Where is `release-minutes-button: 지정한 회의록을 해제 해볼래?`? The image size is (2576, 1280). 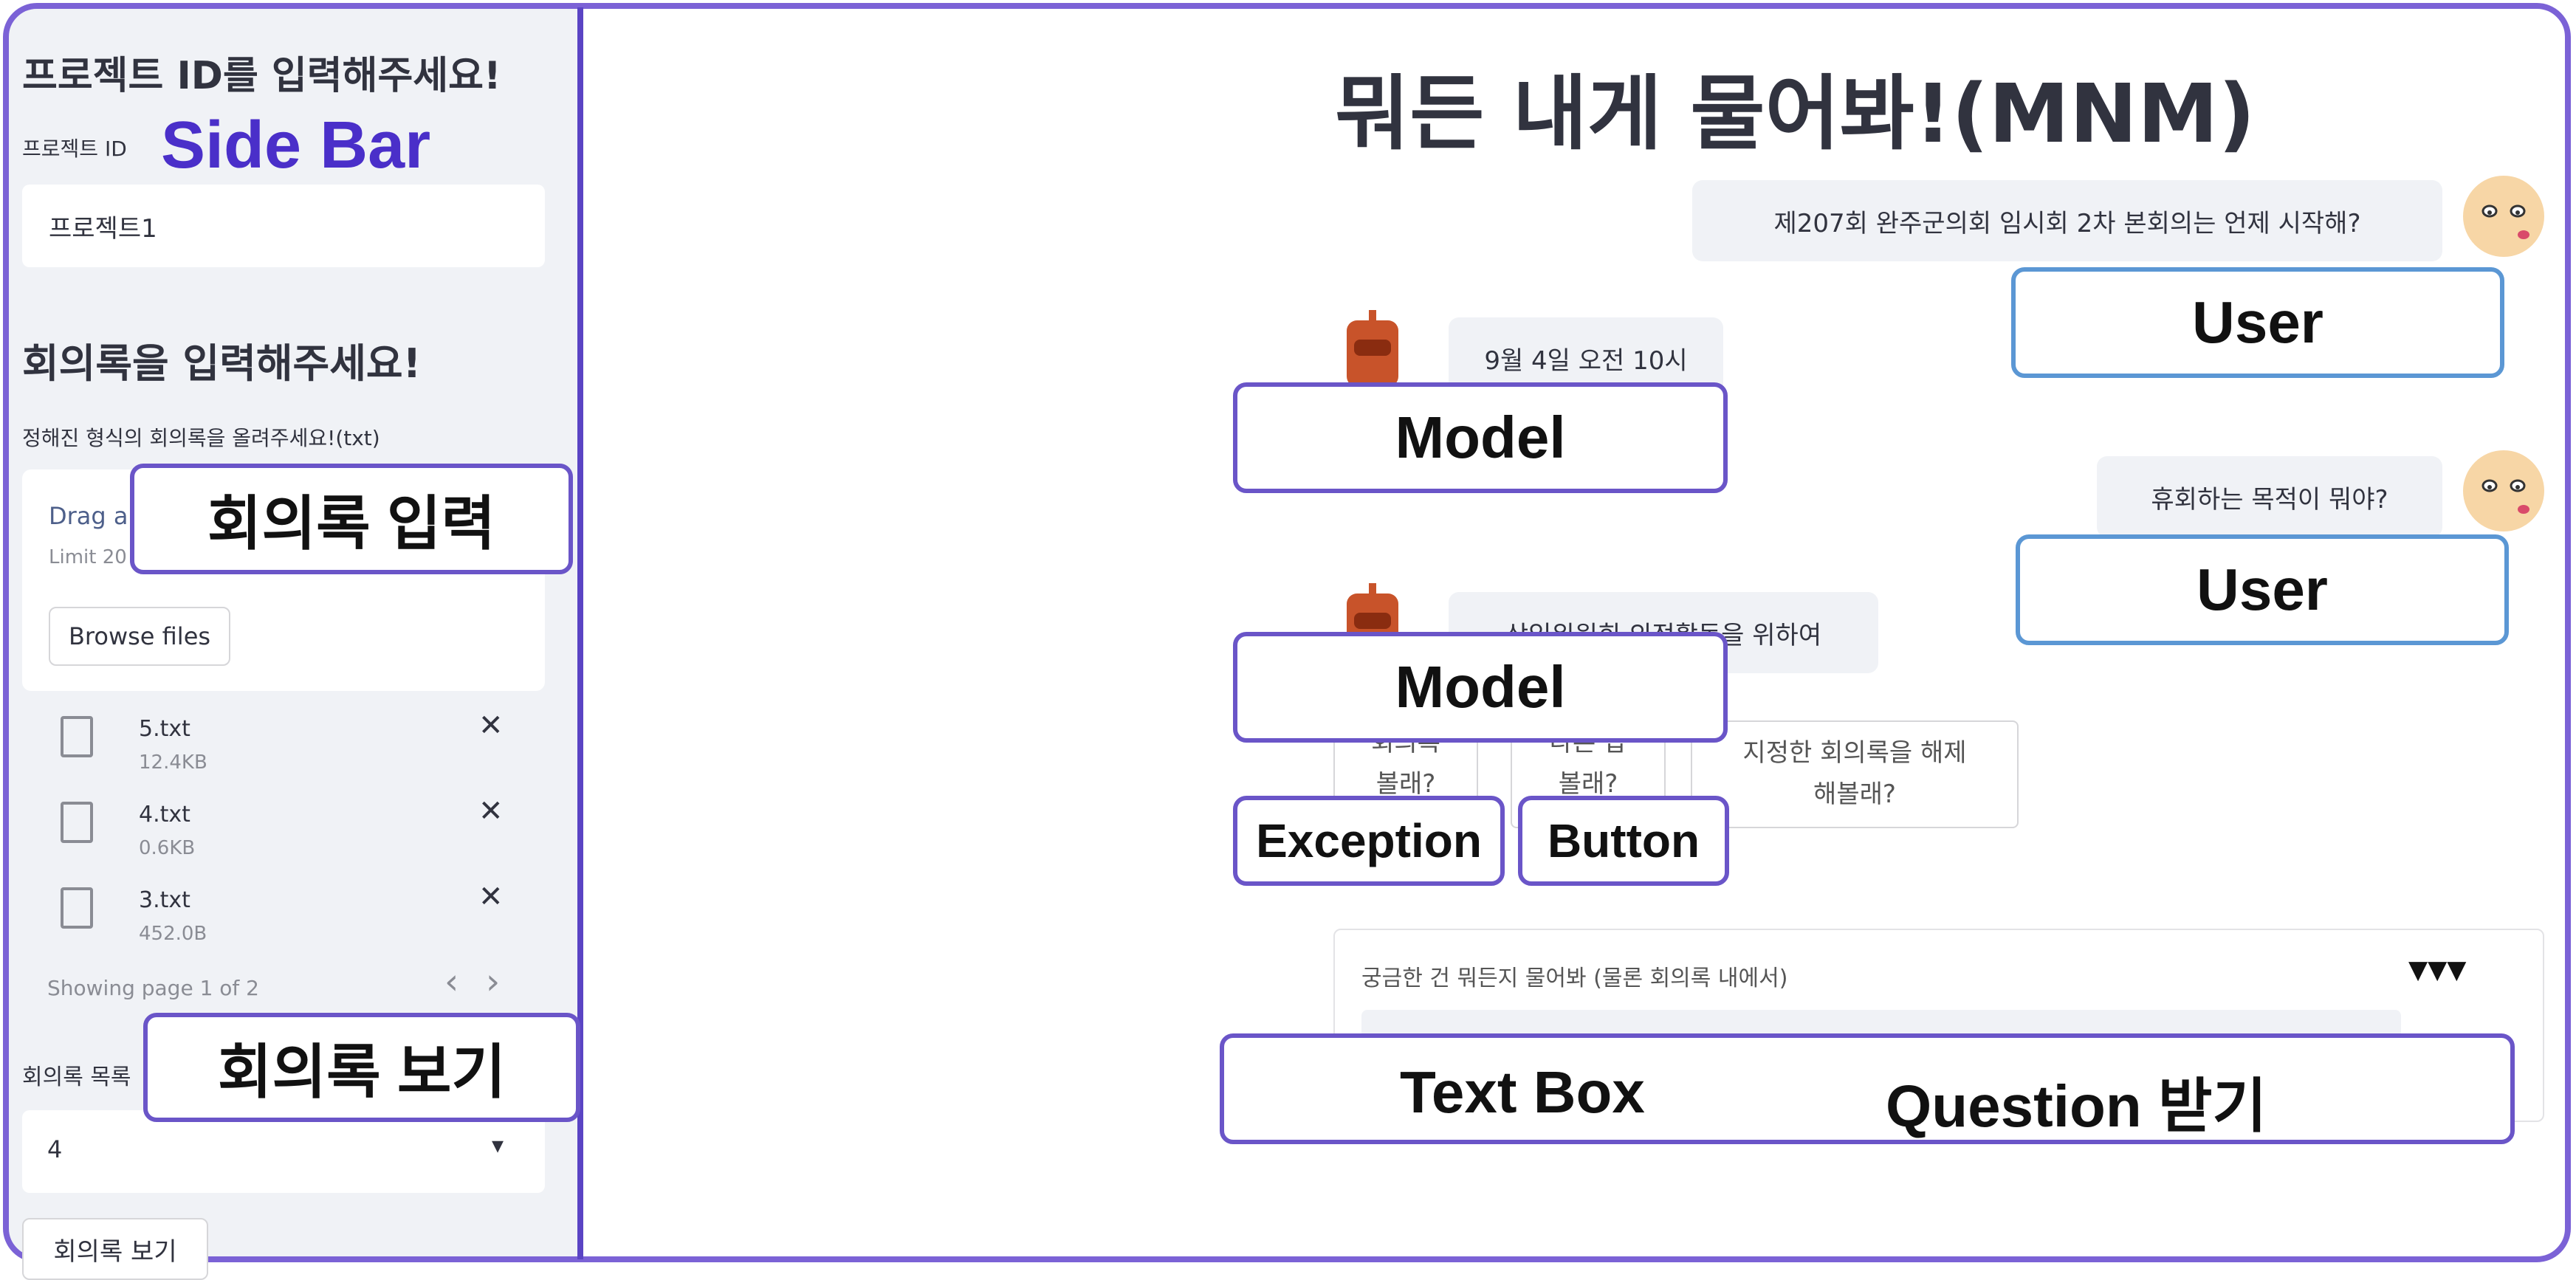 release-minutes-button: 지정한 회의록을 해제 해볼래? is located at coordinates (1855, 774).